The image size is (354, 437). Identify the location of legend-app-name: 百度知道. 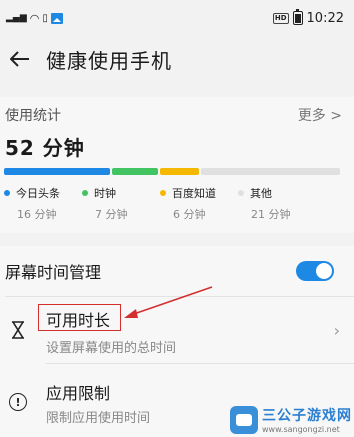
(194, 193).